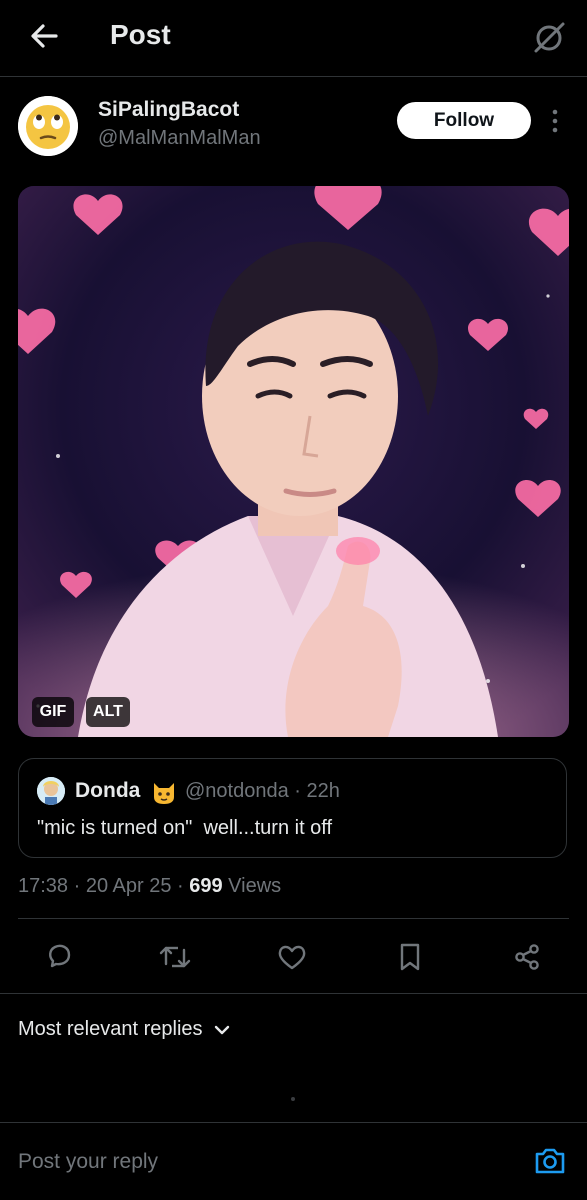 The image size is (587, 1200). I want to click on replies-sort-dropdown: Most relevant replies, so click(124, 1029).